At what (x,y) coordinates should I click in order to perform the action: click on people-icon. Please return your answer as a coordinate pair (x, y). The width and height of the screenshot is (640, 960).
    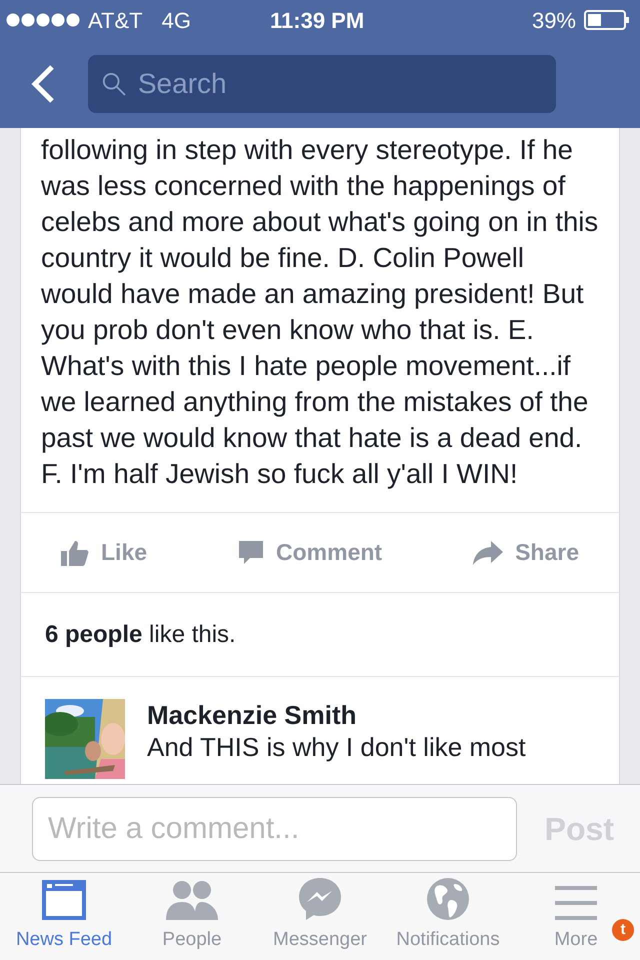
    Looking at the image, I should click on (192, 900).